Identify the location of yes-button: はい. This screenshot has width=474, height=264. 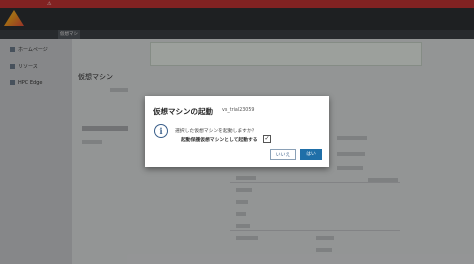
(311, 154).